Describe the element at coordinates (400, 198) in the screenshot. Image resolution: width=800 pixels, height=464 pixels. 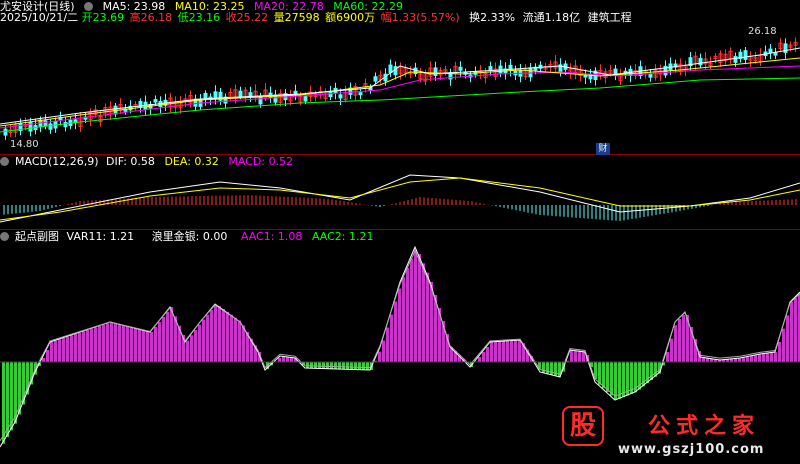
I see `dif-line` at that location.